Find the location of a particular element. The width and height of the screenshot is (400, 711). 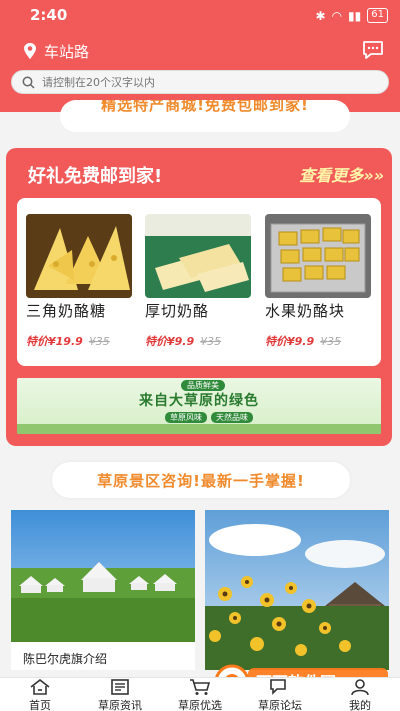

bottom-nav: 首页 草原资讯 草原优选 草原论坛 我的 is located at coordinates (200, 694).